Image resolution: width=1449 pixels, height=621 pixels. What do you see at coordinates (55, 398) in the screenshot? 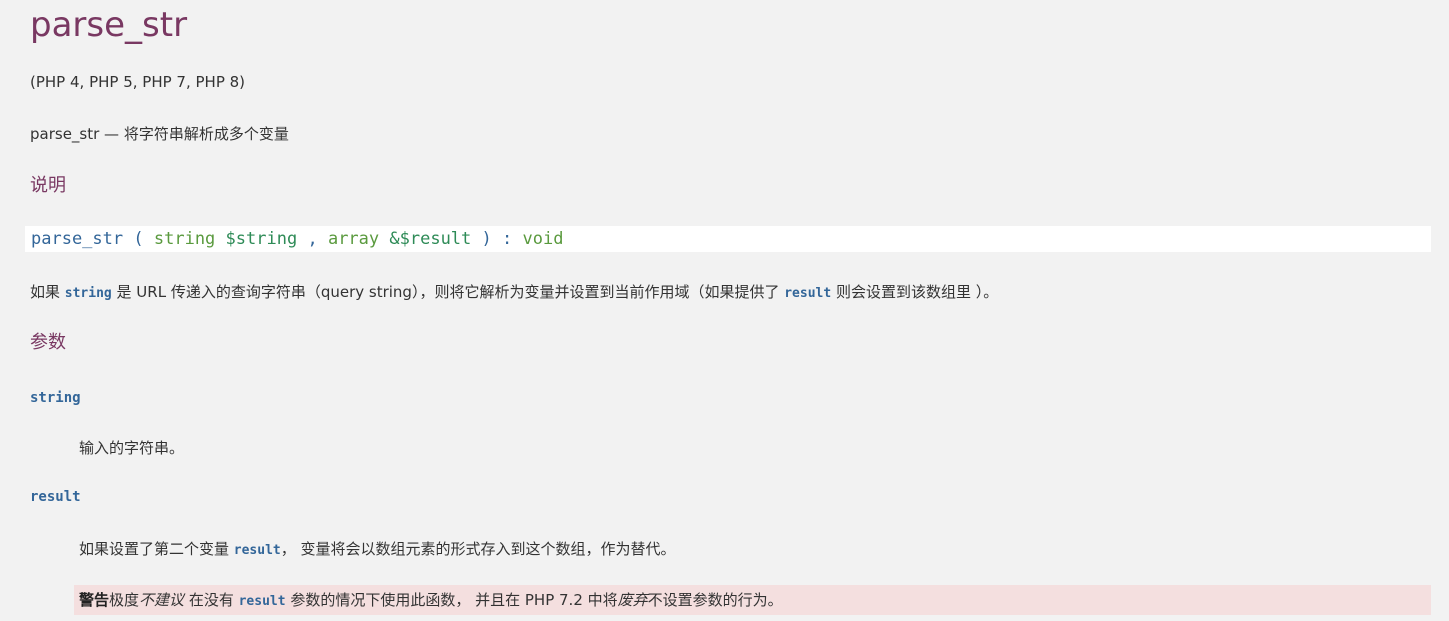
I see `param-term-string: string` at bounding box center [55, 398].